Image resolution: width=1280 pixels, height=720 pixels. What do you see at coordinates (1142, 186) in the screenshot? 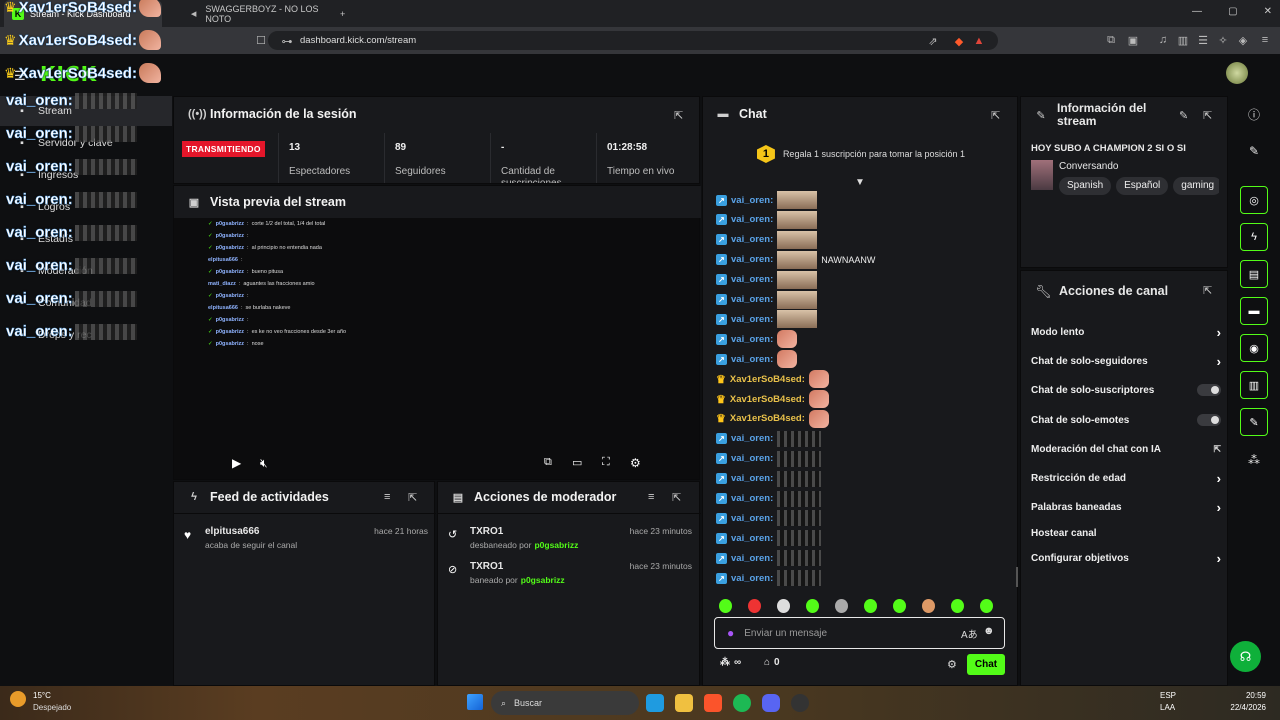
I see `stream-tag: Español` at bounding box center [1142, 186].